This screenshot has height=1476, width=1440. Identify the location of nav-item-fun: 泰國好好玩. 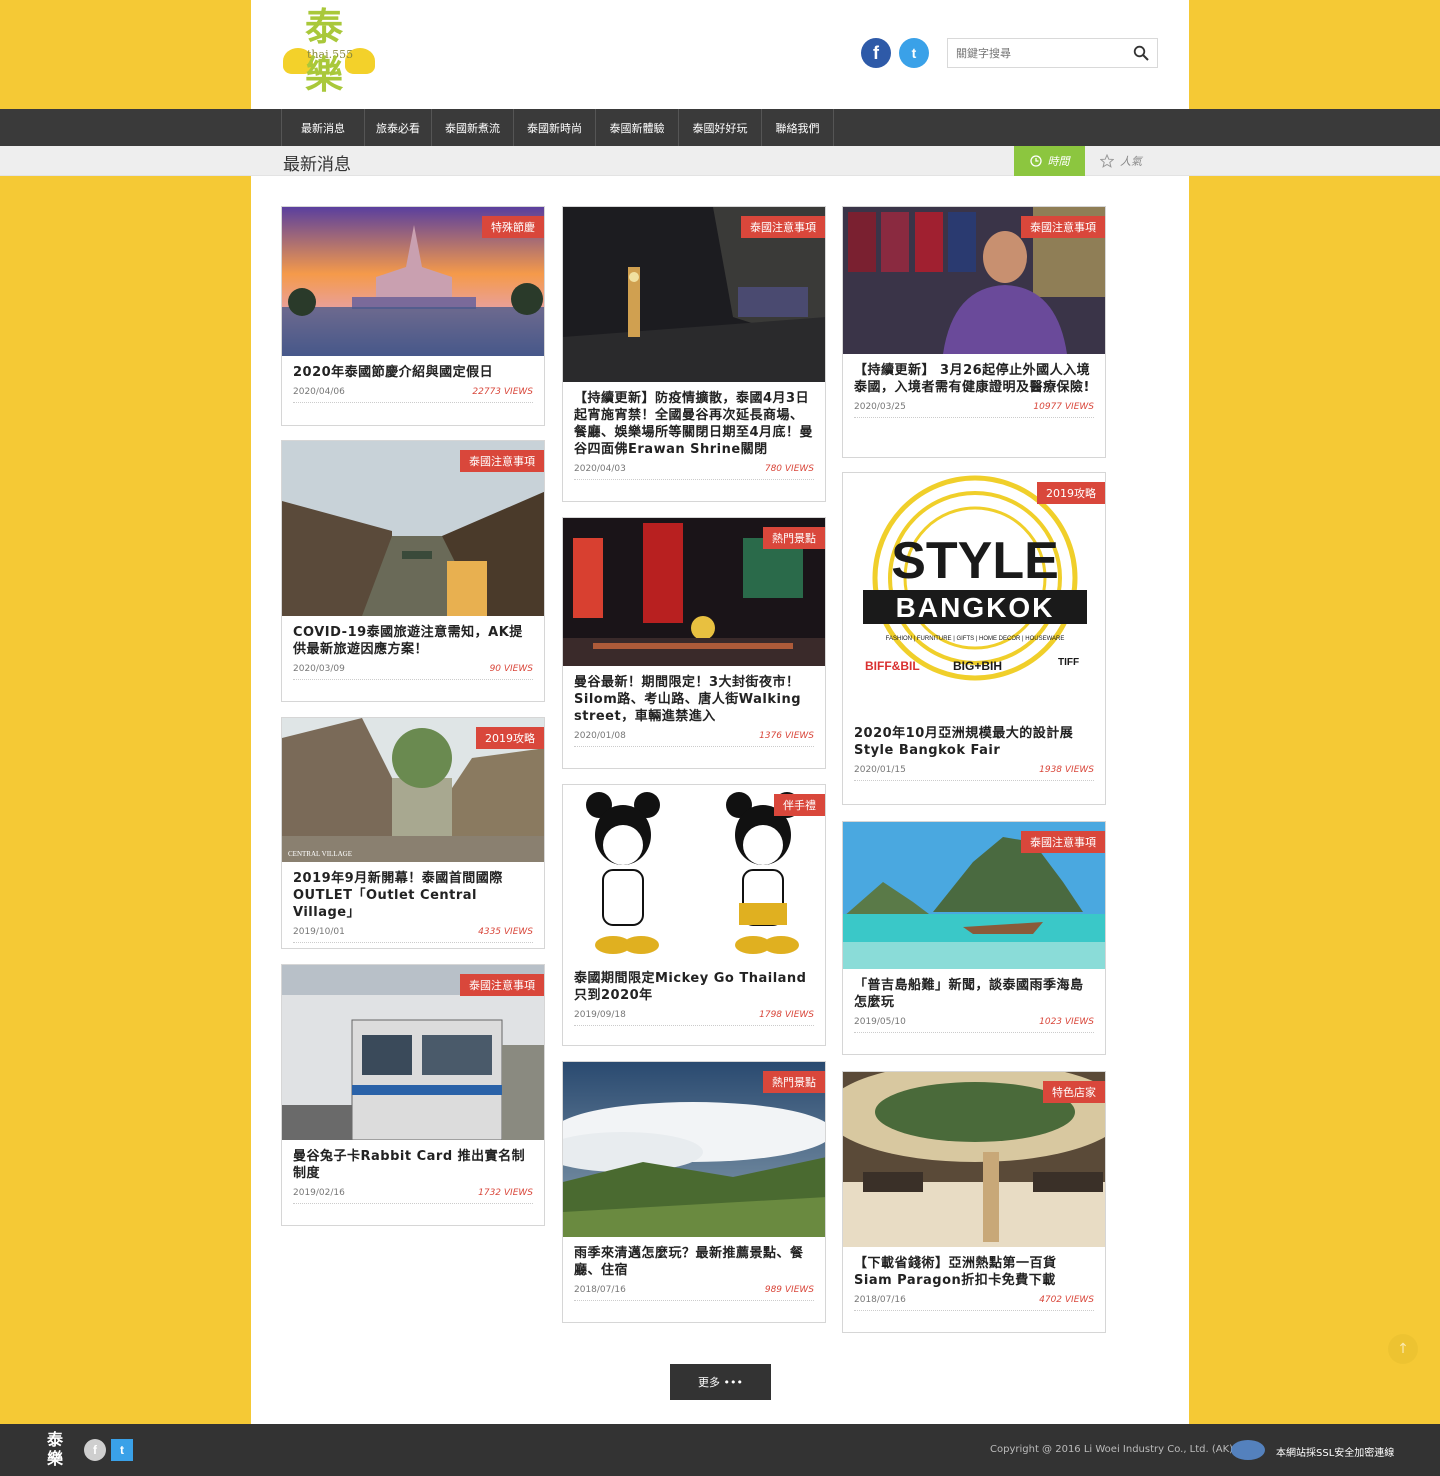
(720, 127).